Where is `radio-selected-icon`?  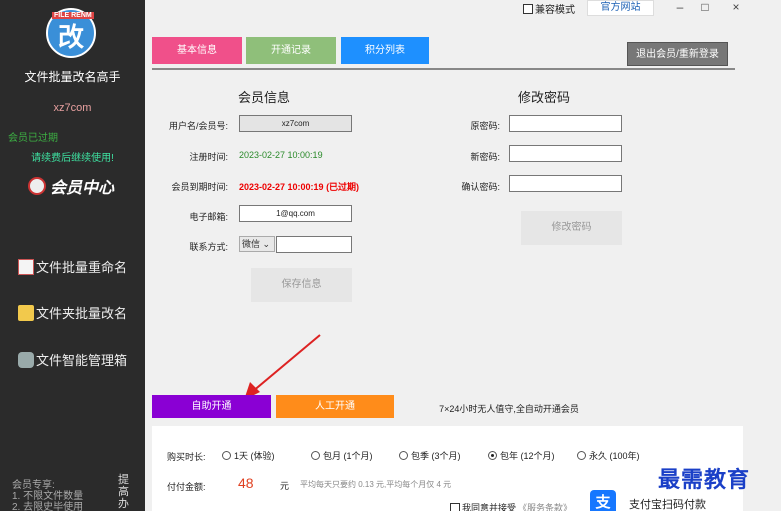 radio-selected-icon is located at coordinates (492, 455).